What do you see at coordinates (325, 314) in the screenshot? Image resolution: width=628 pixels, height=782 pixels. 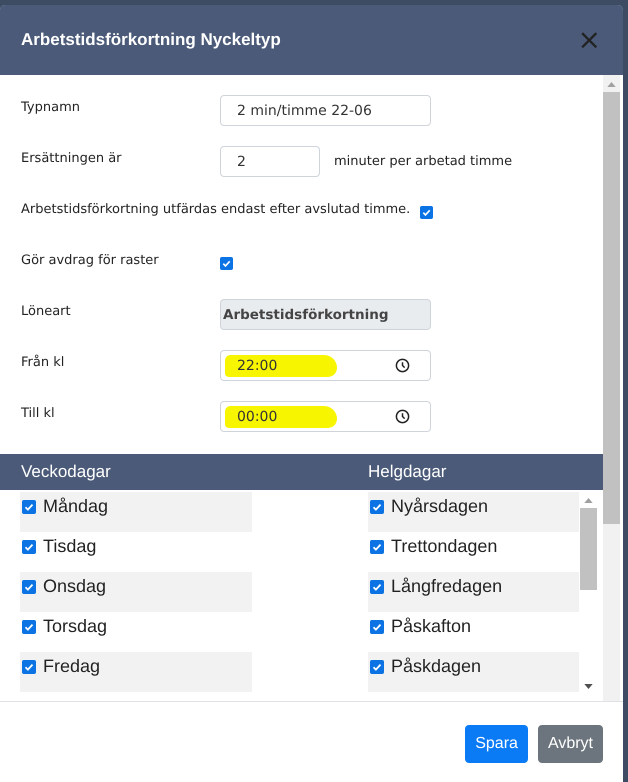 I see `readonly-field: Arbetstidsförkortning` at bounding box center [325, 314].